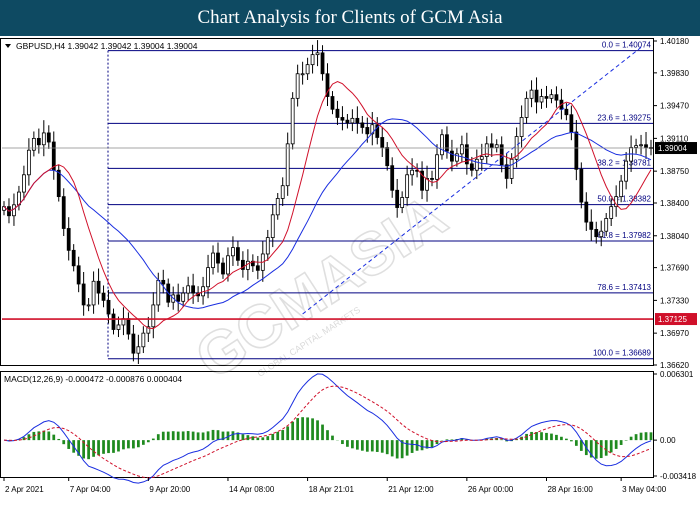 The image size is (700, 505). What do you see at coordinates (674, 106) in the screenshot?
I see `price-axis-label: 1.39470` at bounding box center [674, 106].